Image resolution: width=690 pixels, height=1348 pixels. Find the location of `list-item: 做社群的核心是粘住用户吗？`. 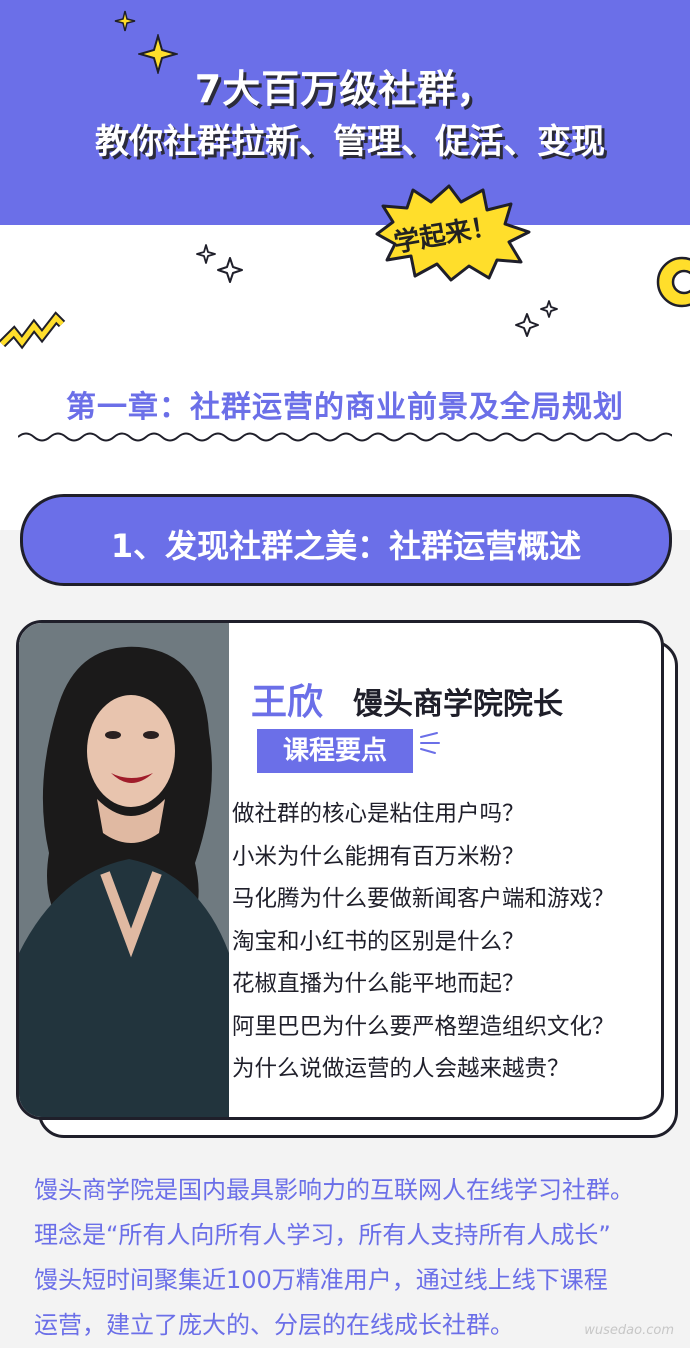

list-item: 做社群的核心是粘住用户吗？ is located at coordinates (378, 814).